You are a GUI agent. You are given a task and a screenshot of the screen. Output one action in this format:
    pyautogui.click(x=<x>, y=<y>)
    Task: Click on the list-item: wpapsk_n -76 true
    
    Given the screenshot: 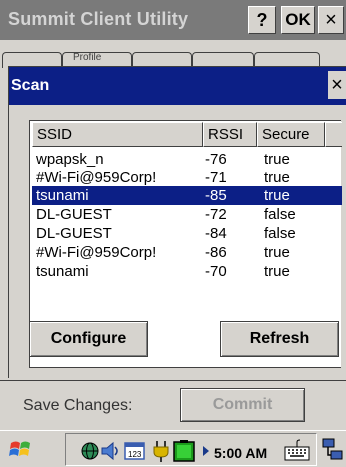 What is the action you would take?
    pyautogui.click(x=187, y=159)
    